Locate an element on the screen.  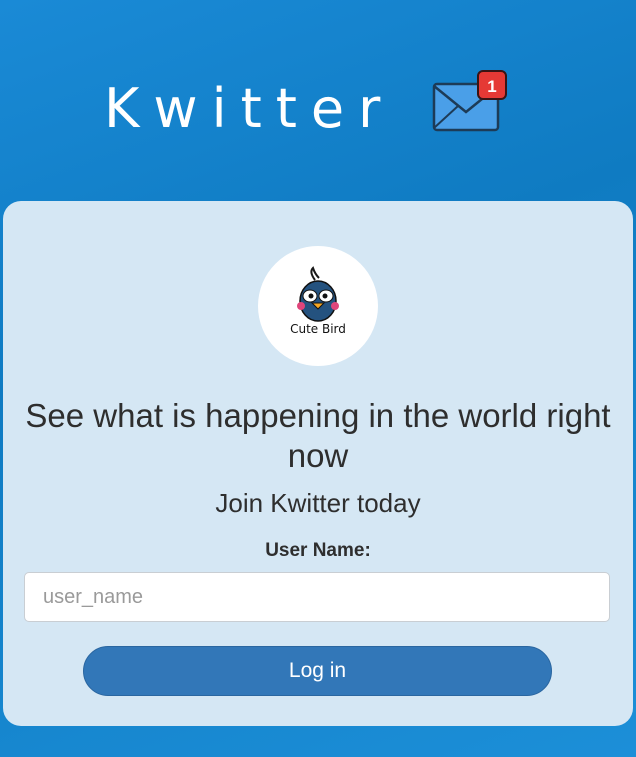
notification-badge: 1 is located at coordinates (492, 85).